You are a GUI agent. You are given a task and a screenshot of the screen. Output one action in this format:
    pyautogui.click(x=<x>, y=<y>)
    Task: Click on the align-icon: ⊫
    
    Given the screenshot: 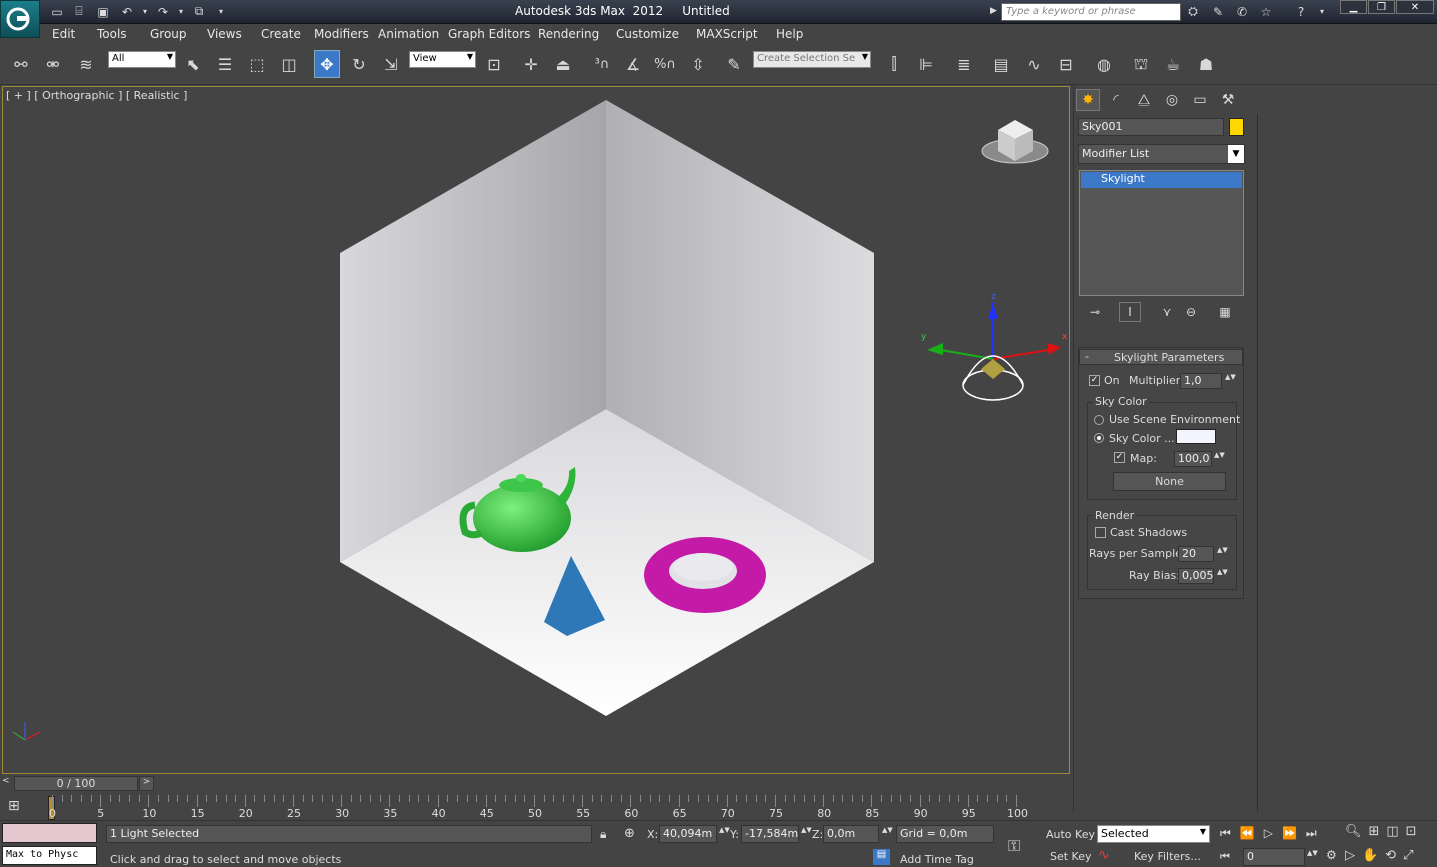 What is the action you would take?
    pyautogui.click(x=926, y=64)
    